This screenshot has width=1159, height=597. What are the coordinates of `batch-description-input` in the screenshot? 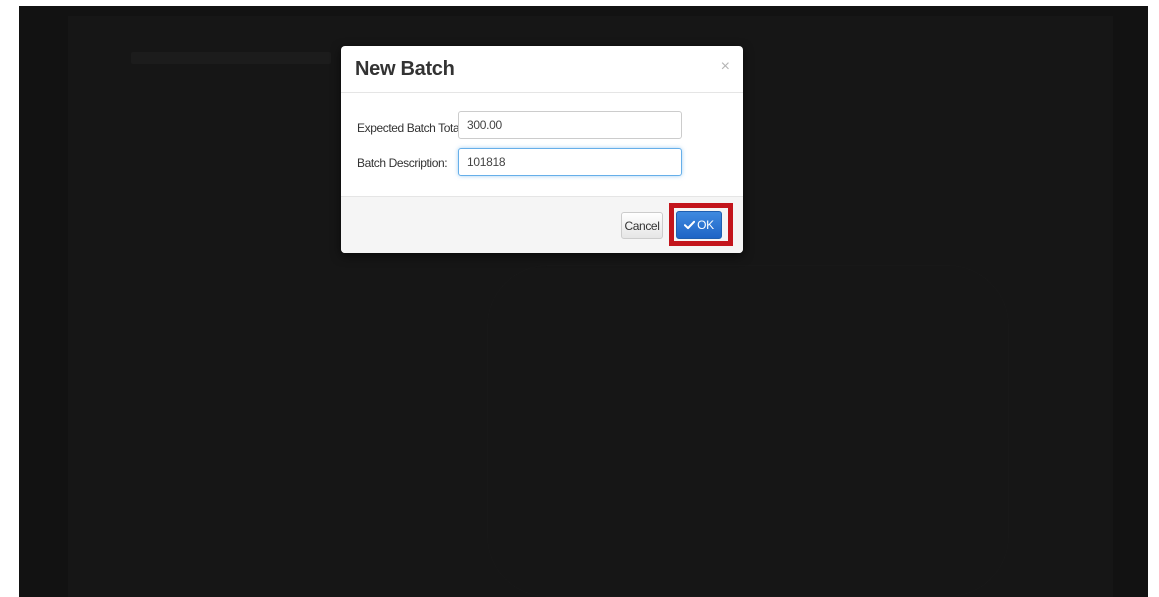 It's located at (570, 162).